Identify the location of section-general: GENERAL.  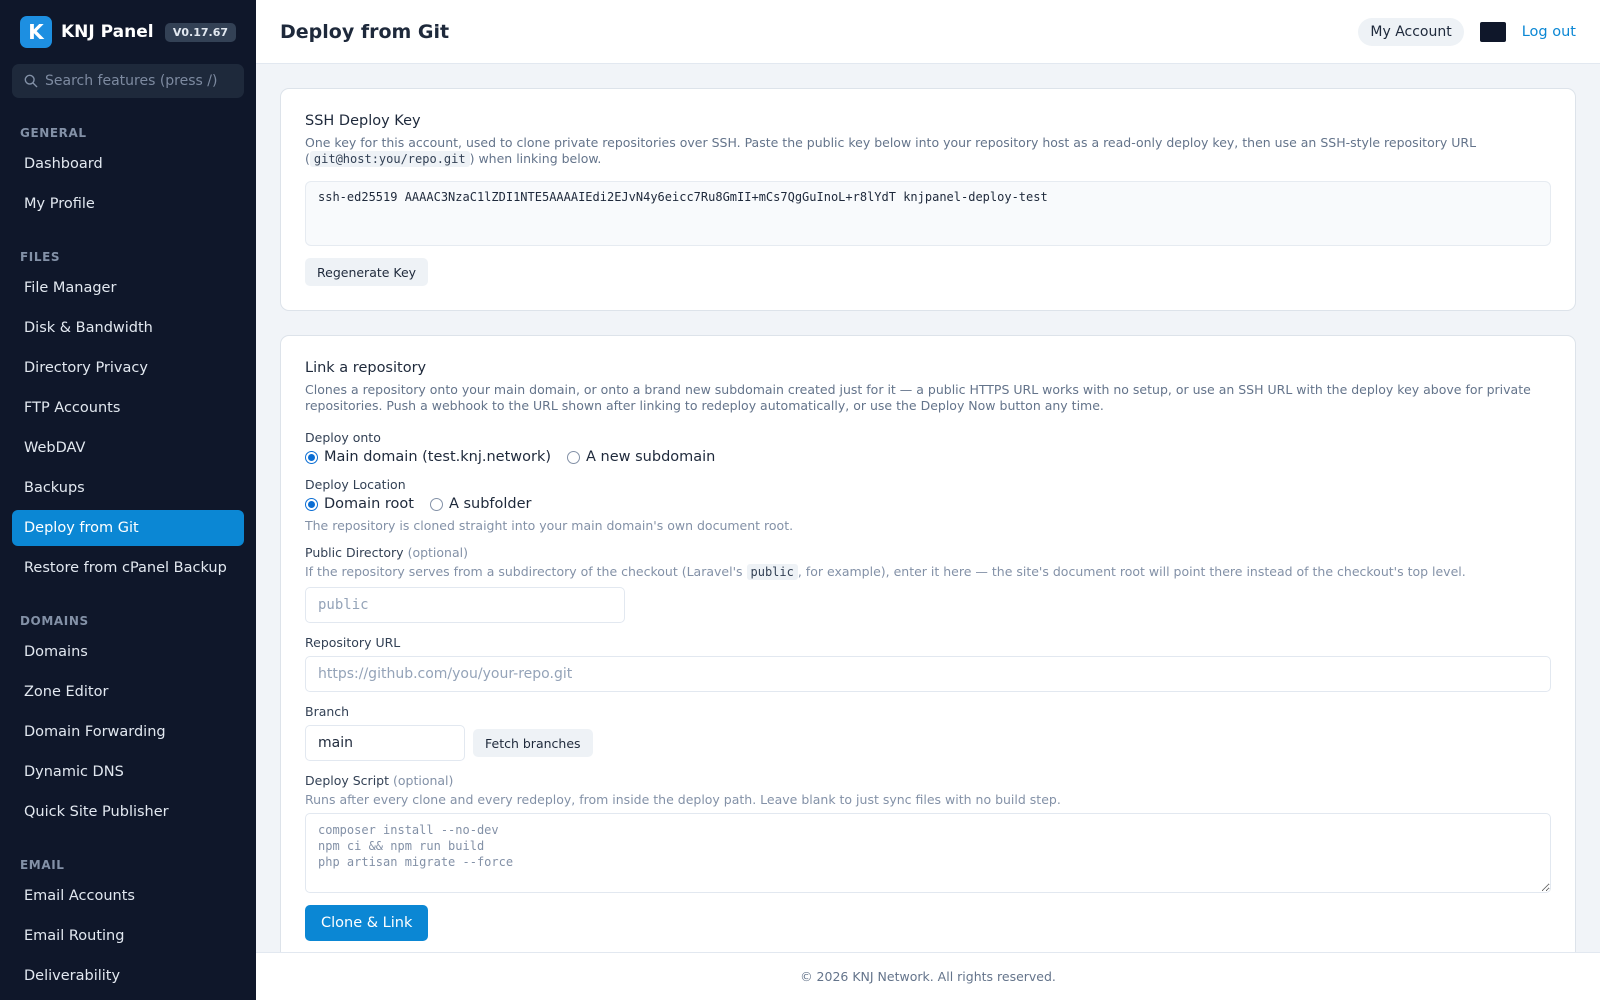
(53, 133).